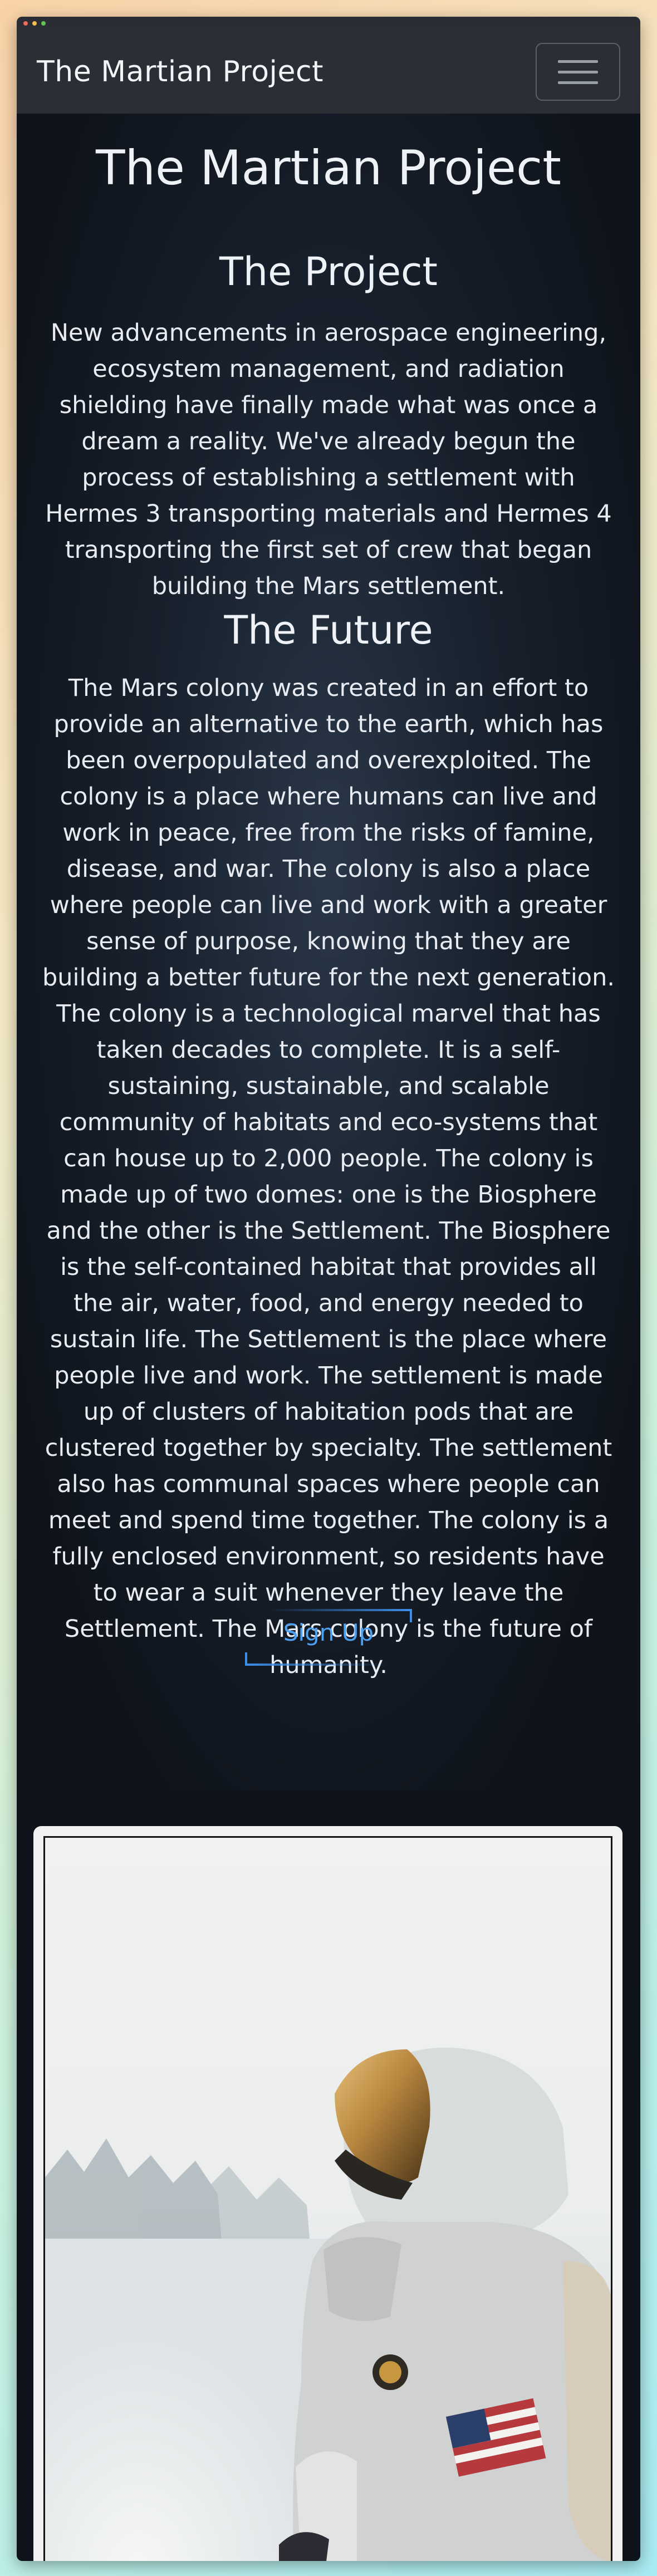 The height and width of the screenshot is (2576, 657). I want to click on sign-up-button: Sign Up, so click(329, 1632).